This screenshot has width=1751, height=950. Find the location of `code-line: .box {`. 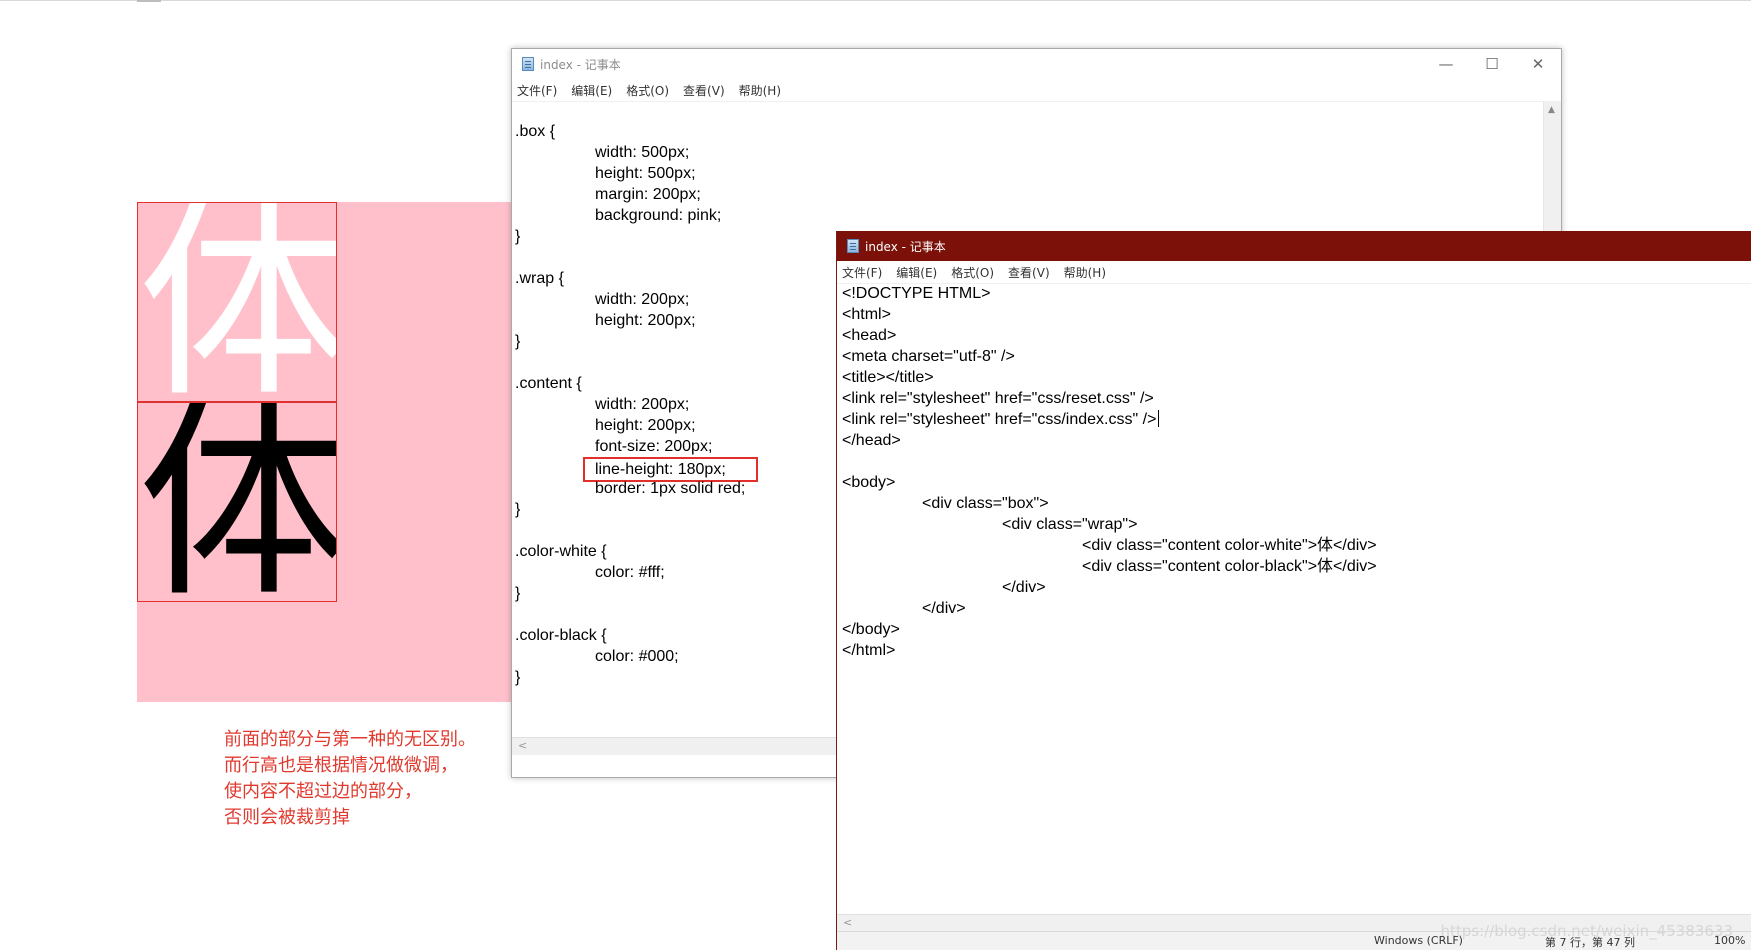

code-line: .box { is located at coordinates (1038, 131).